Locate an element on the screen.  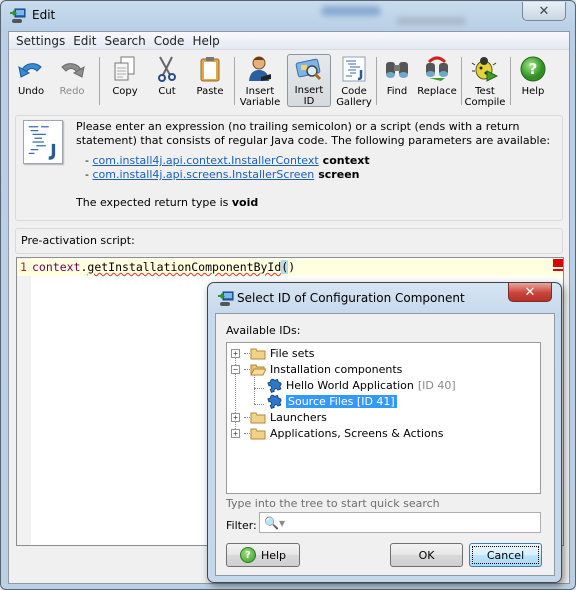
code-gallery-label-1: Code is located at coordinates (354, 91).